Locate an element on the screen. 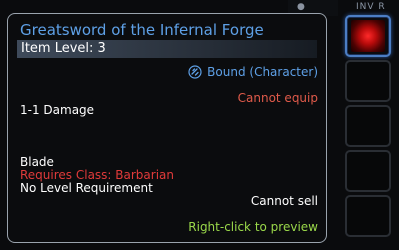 This screenshot has height=250, width=399. inventory-header-label: INV R is located at coordinates (371, 7).